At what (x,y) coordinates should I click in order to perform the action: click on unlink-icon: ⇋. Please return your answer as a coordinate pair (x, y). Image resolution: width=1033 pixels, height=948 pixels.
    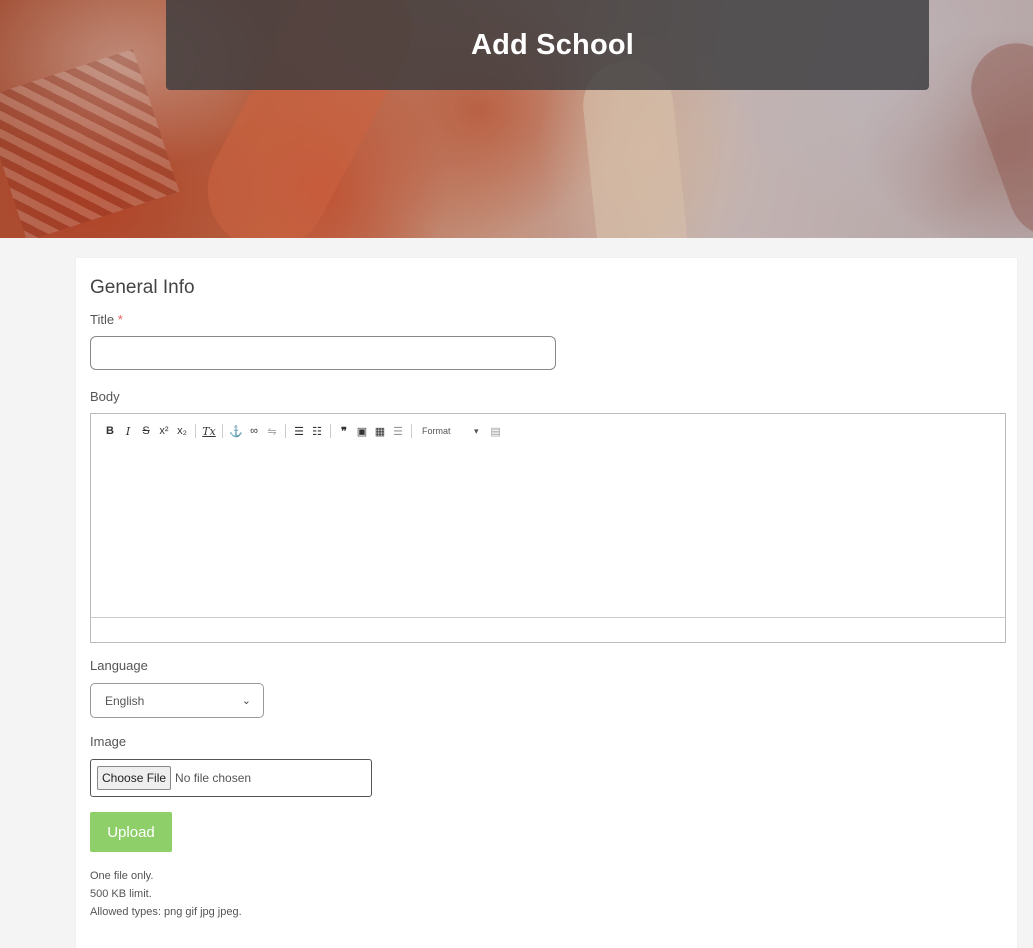
    Looking at the image, I should click on (272, 431).